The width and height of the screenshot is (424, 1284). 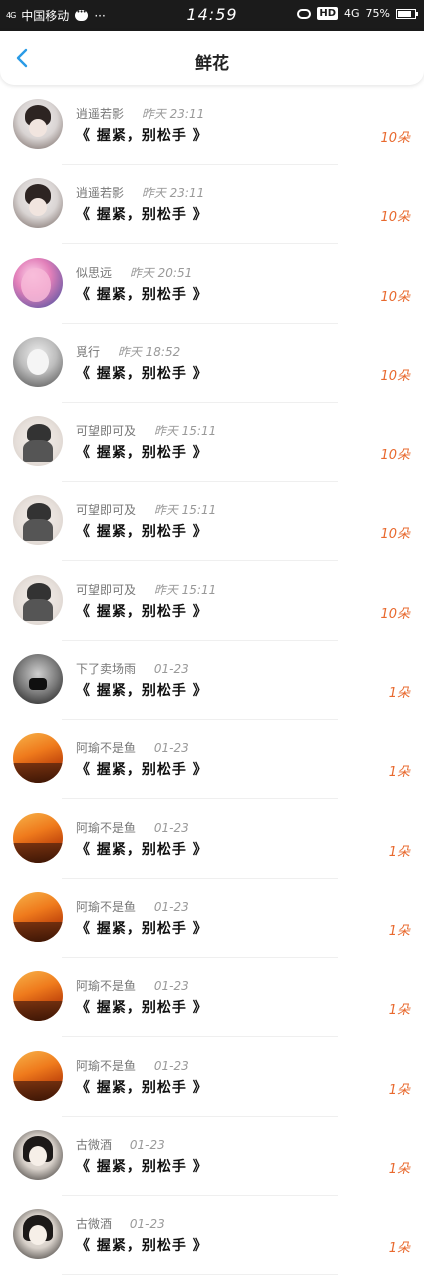 I want to click on user-name: 阿瑜不是鱼, so click(x=106, y=1065).